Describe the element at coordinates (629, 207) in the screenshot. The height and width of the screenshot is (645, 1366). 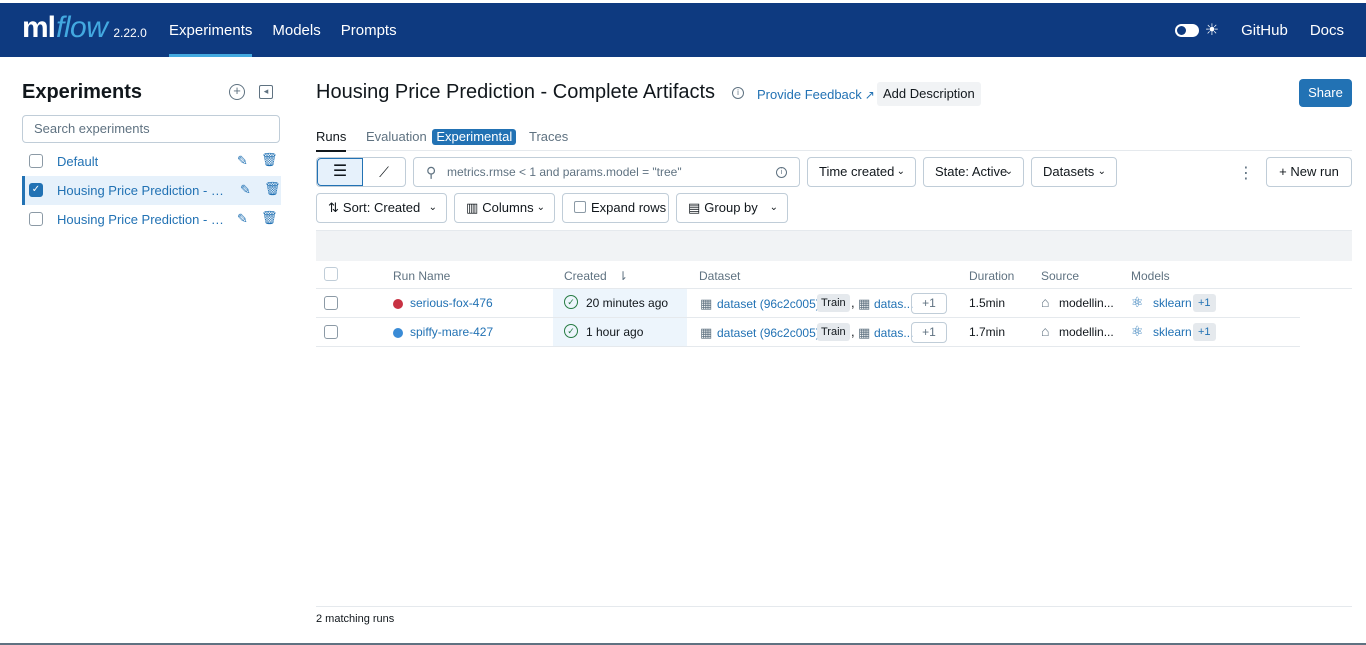
I see `expand-rows-label: Expand rows` at that location.